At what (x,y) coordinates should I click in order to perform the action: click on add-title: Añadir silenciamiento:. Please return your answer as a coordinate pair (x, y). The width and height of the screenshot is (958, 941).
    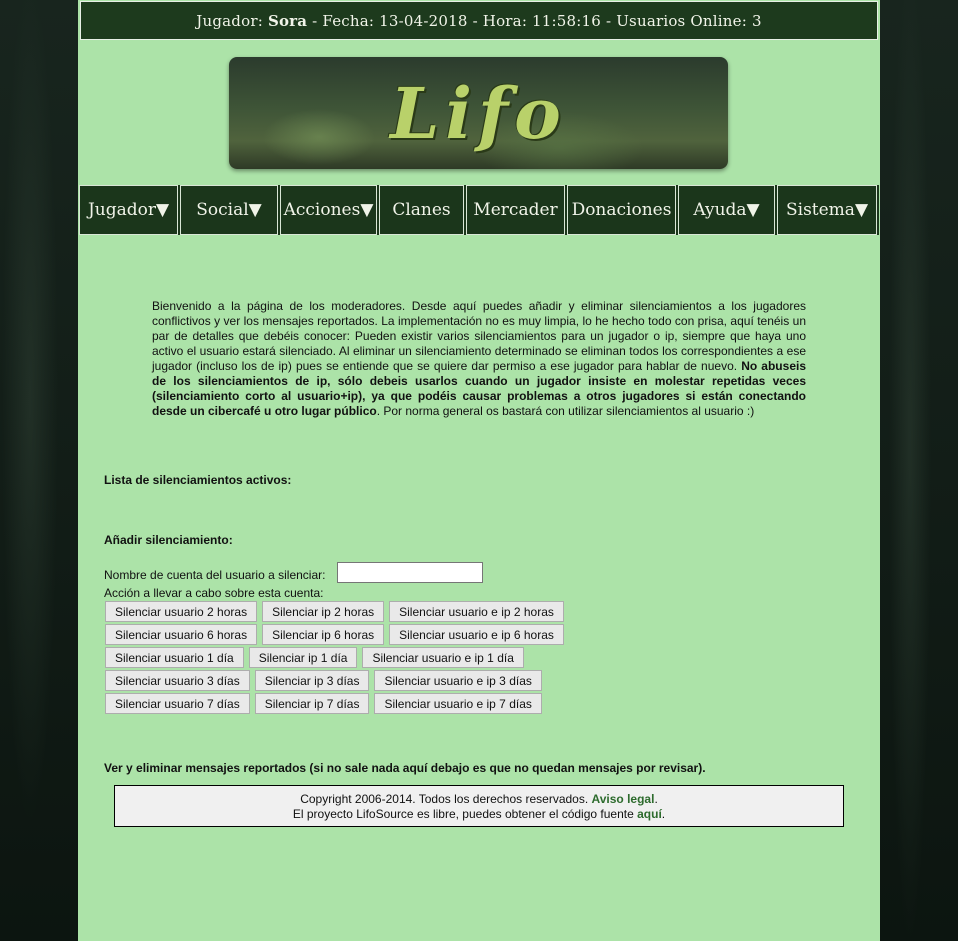
    Looking at the image, I should click on (168, 540).